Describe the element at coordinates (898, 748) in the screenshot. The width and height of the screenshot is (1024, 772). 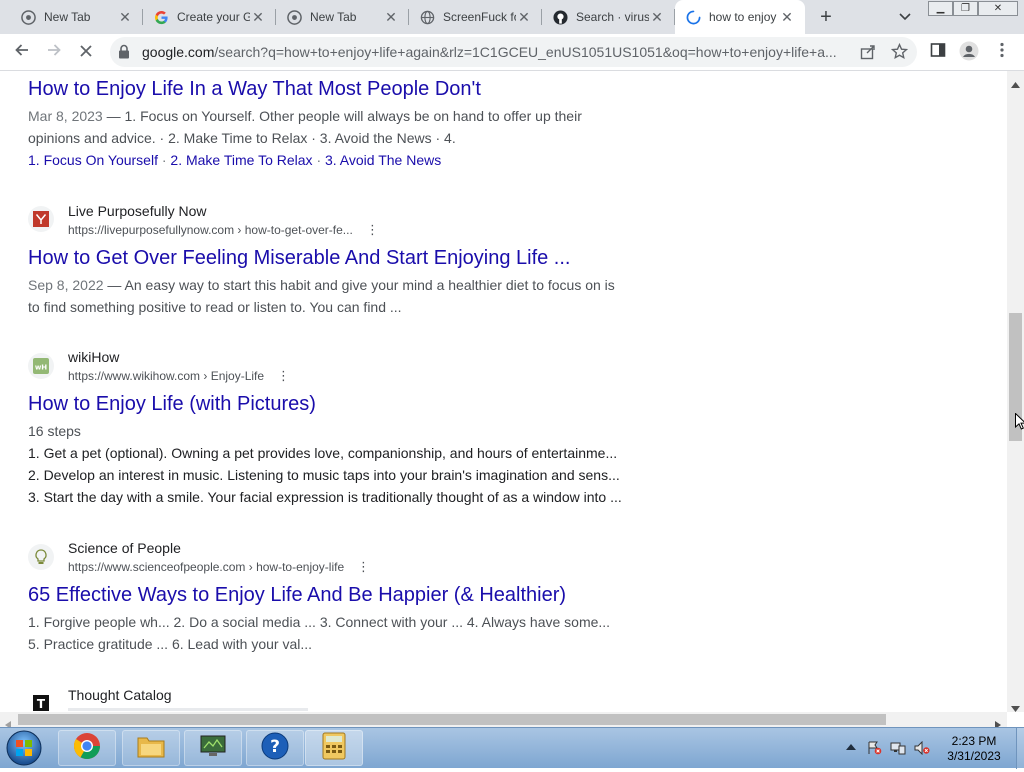
I see `network-icon` at that location.